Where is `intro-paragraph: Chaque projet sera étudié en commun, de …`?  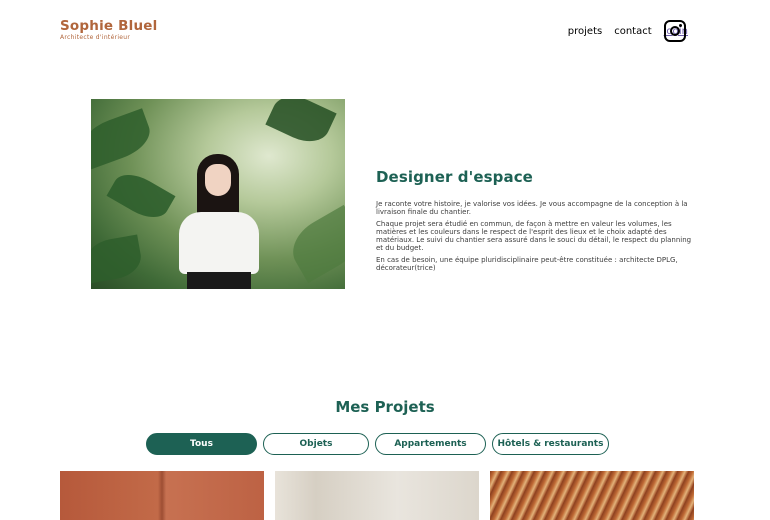 intro-paragraph: Chaque projet sera étudié en commun, de … is located at coordinates (534, 236).